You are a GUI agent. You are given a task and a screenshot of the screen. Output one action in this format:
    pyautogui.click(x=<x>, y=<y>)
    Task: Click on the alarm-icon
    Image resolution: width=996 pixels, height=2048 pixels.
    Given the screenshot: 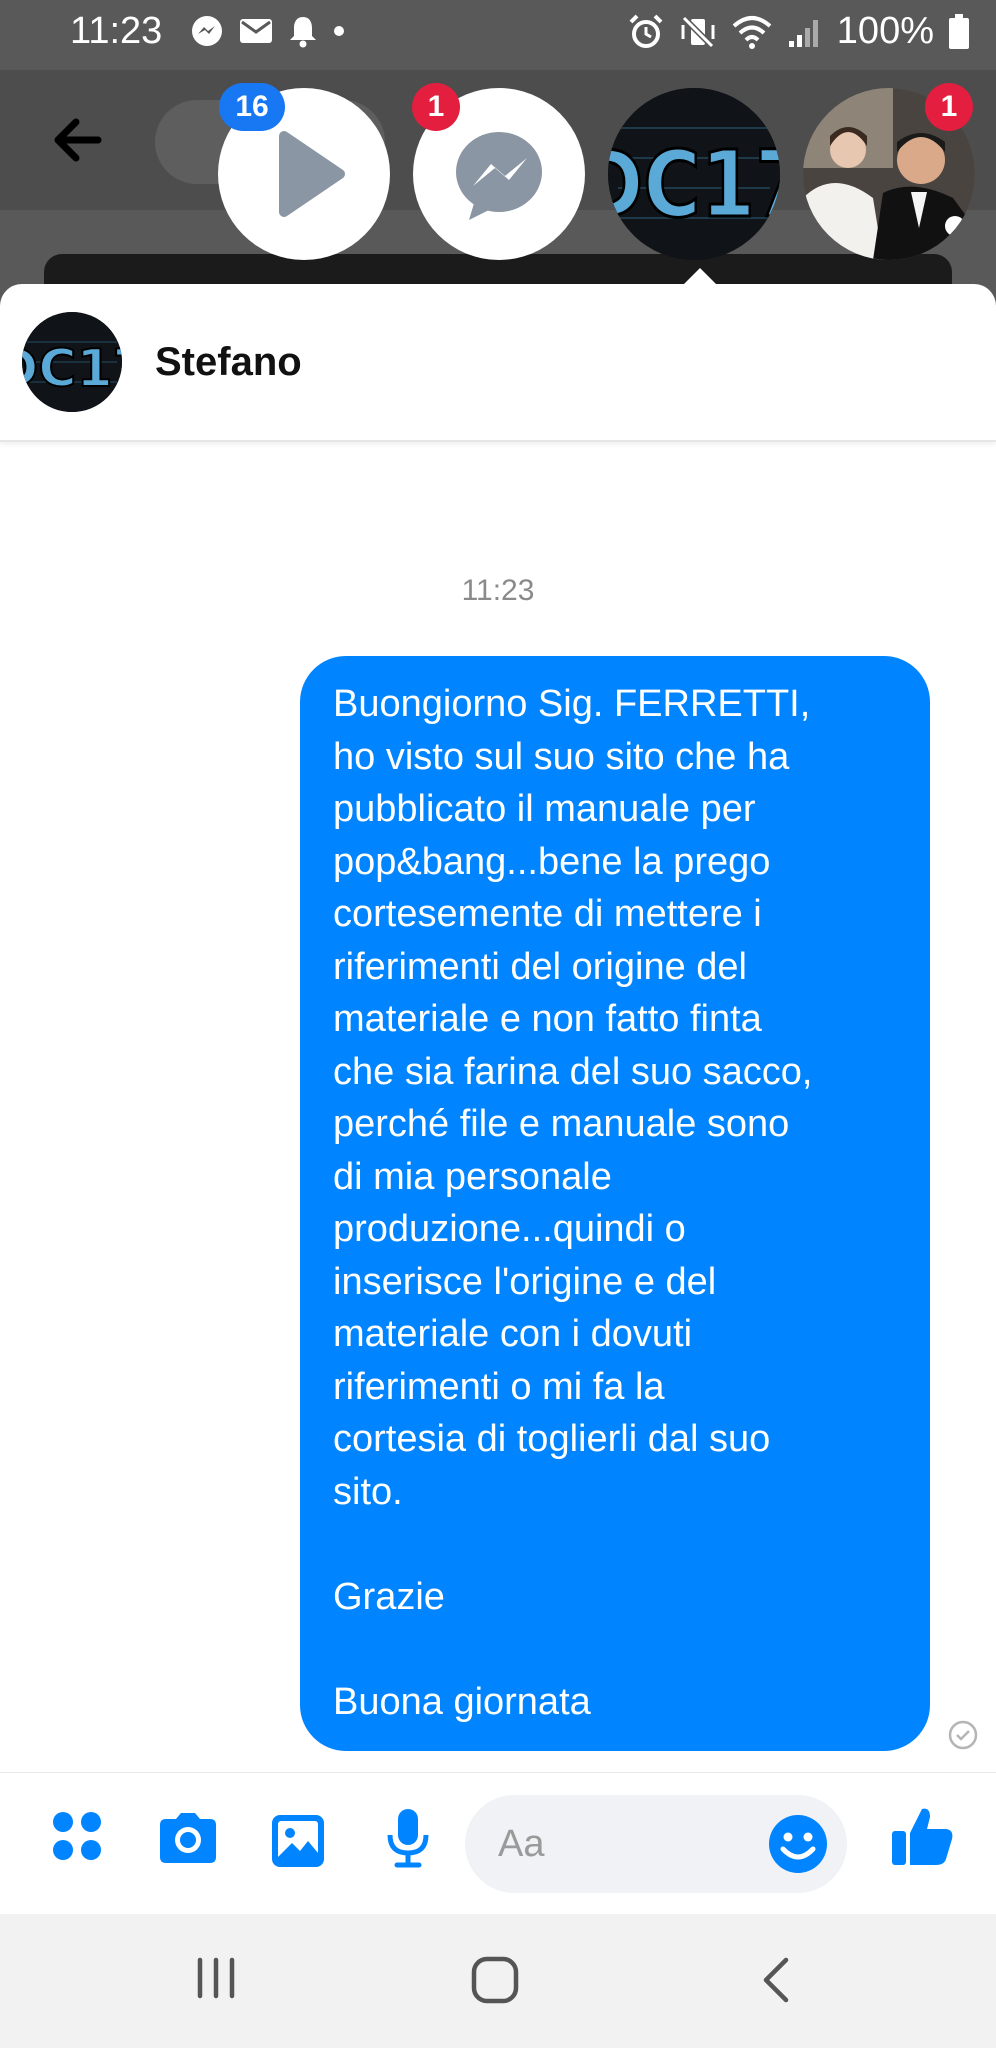 What is the action you would take?
    pyautogui.click(x=646, y=31)
    